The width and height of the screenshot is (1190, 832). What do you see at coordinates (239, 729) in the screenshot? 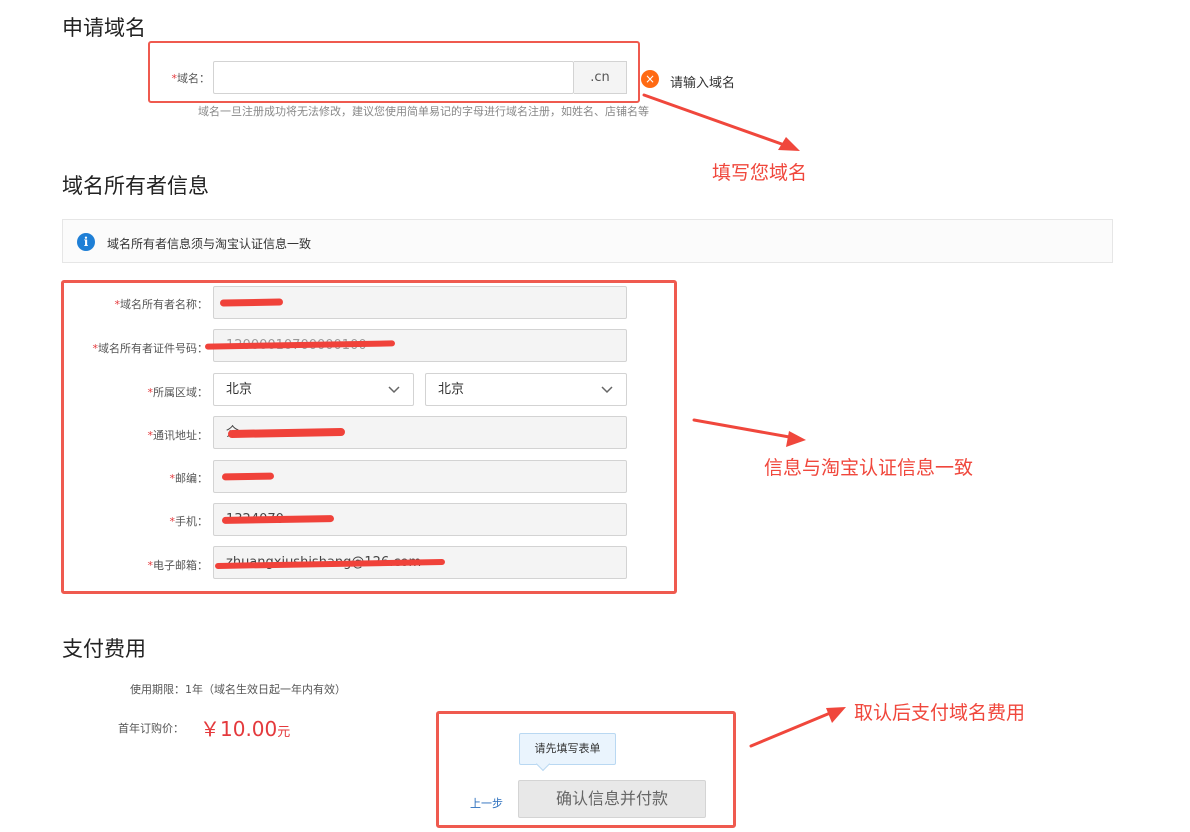
I see `price-value: ￥10.00` at bounding box center [239, 729].